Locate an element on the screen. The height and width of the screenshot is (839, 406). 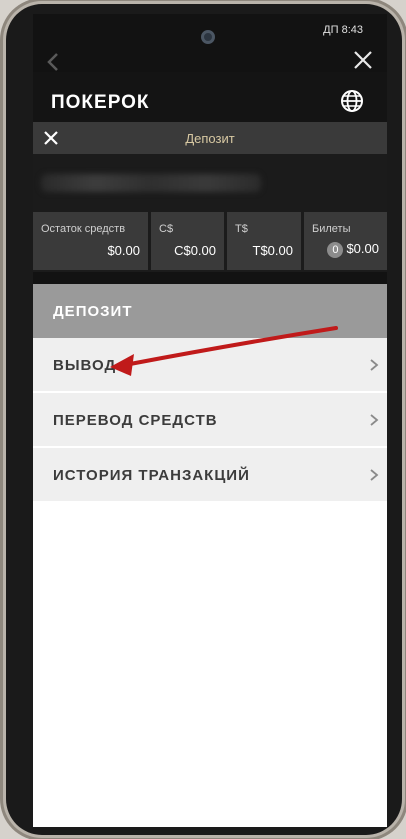
tickets-value: $0.00 is located at coordinates (362, 248).